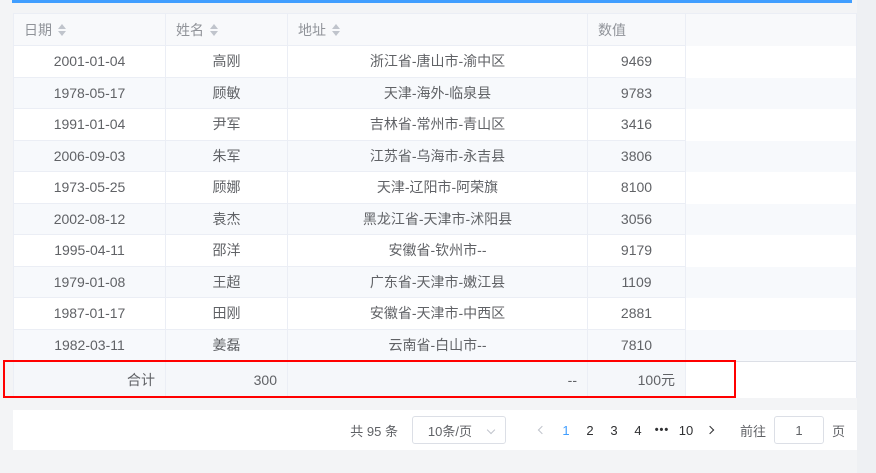 This screenshot has width=876, height=473. What do you see at coordinates (90, 251) in the screenshot?
I see `cell-date: 1995-04-11` at bounding box center [90, 251].